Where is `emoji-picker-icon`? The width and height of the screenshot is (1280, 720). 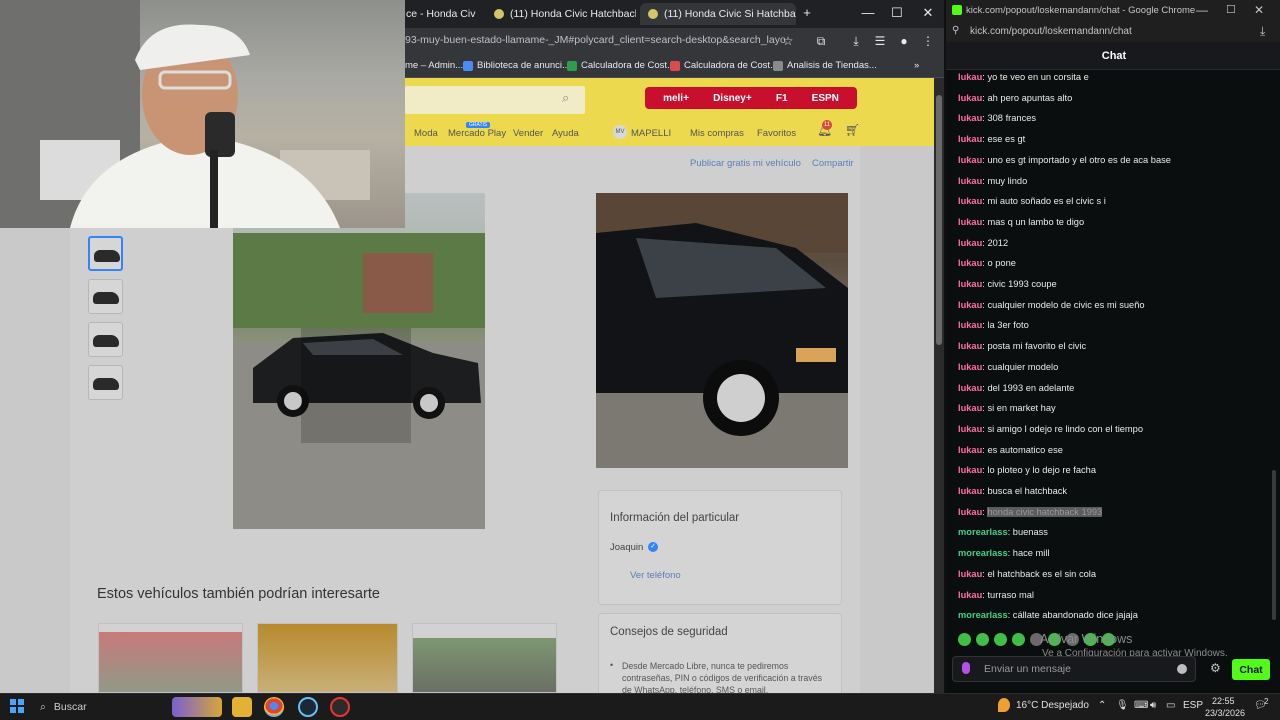
emoji-picker-icon is located at coordinates (1182, 669).